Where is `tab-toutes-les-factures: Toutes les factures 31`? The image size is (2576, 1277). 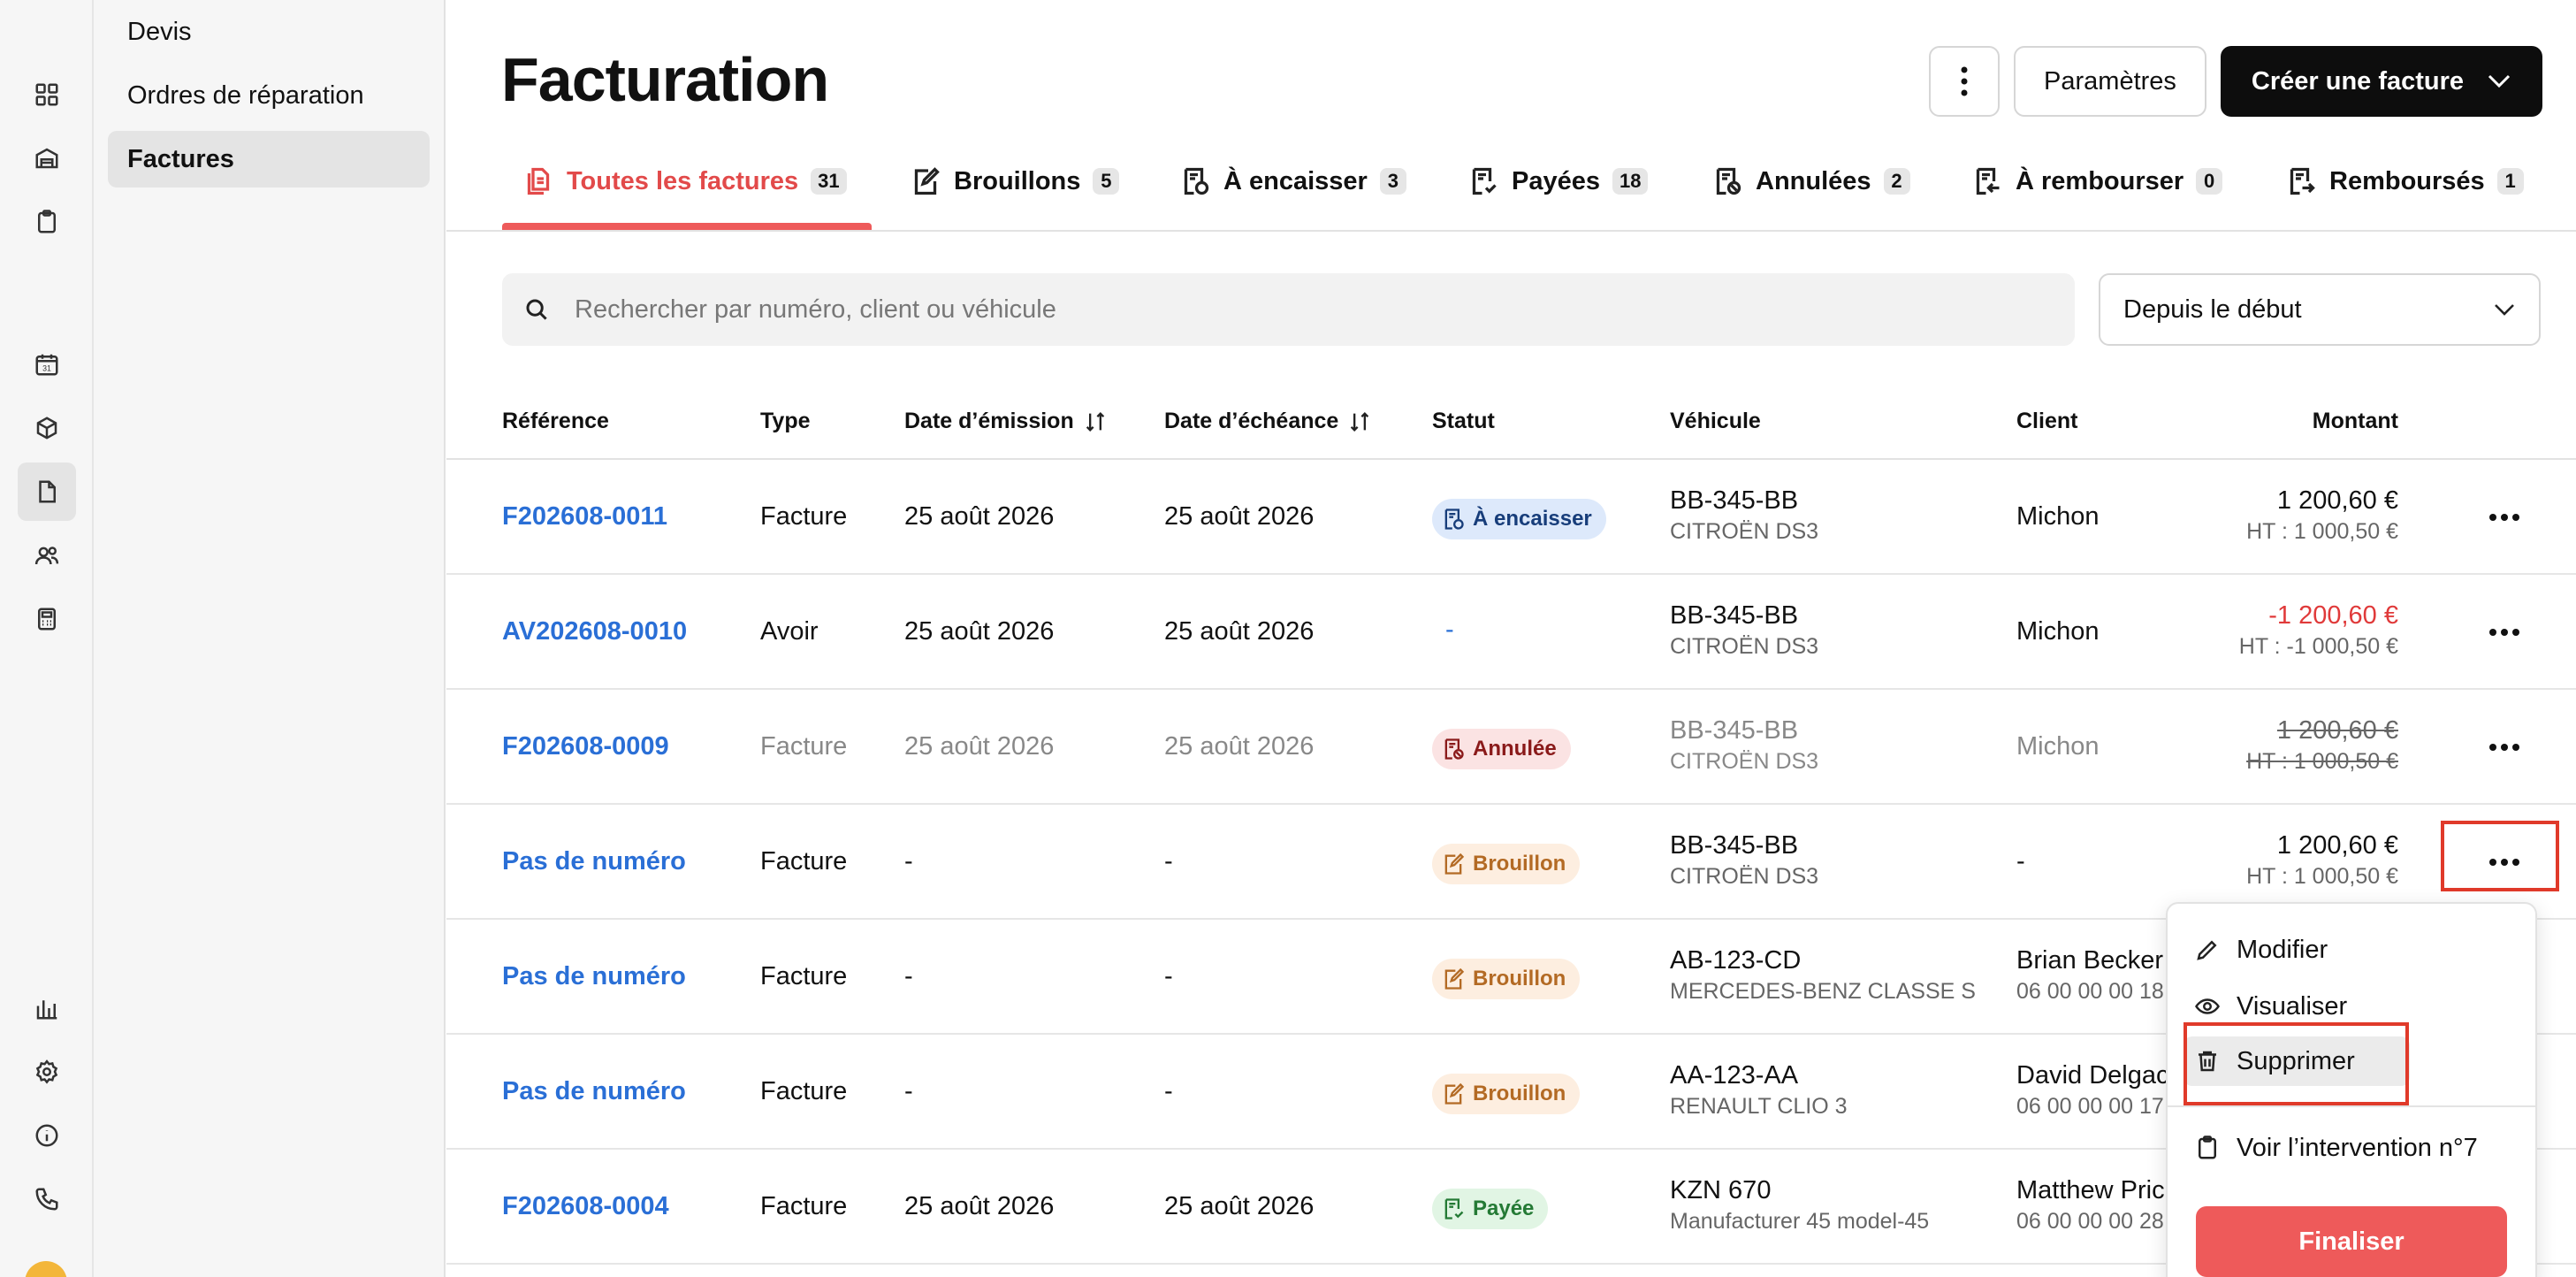 tab-toutes-les-factures: Toutes les factures 31 is located at coordinates (684, 181).